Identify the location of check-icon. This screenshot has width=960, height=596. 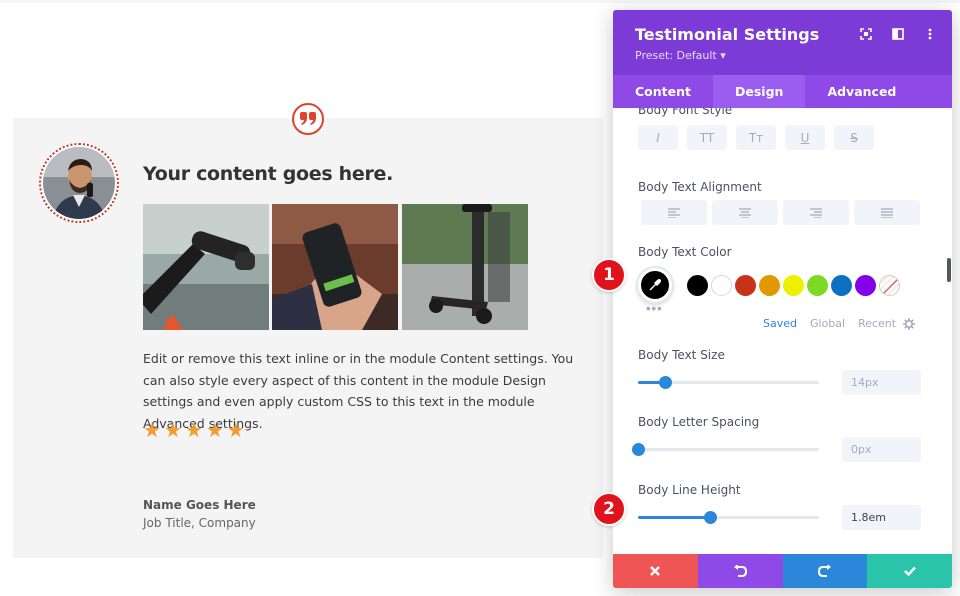
(909, 571).